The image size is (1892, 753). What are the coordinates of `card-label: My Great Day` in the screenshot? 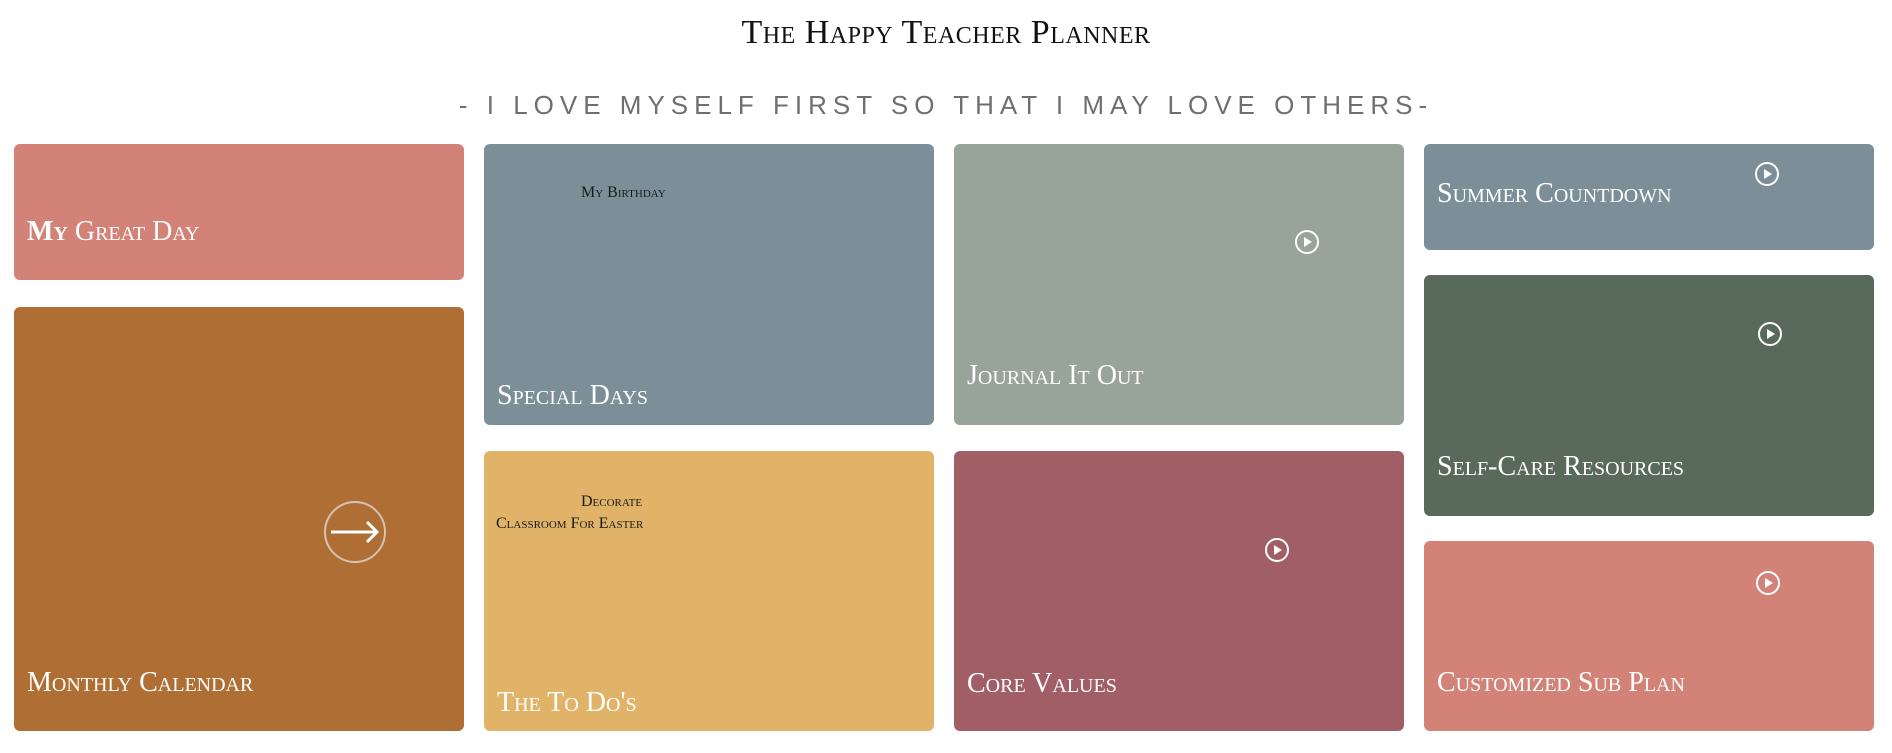 It's located at (113, 231).